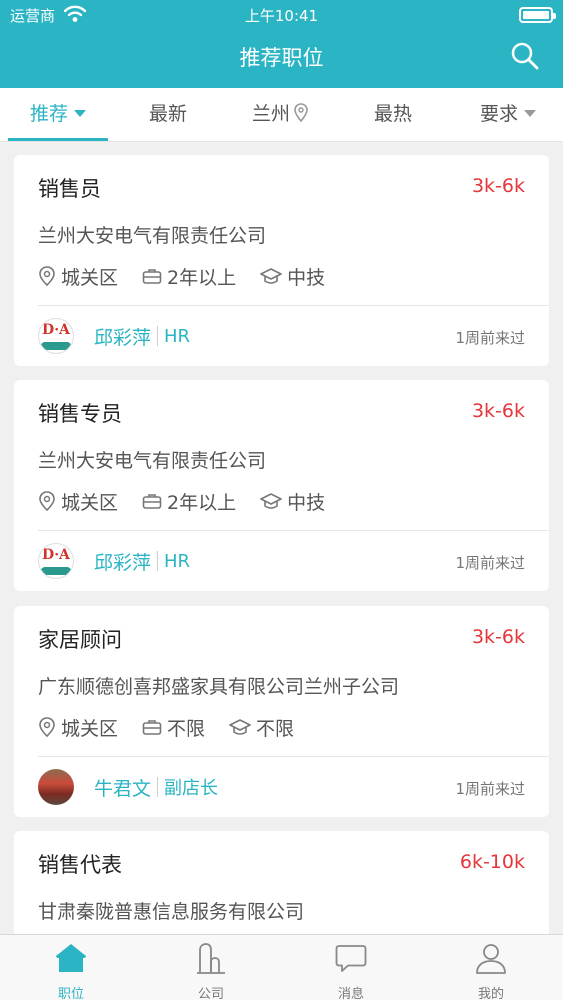  What do you see at coordinates (70, 993) in the screenshot?
I see `nav-label: 职位` at bounding box center [70, 993].